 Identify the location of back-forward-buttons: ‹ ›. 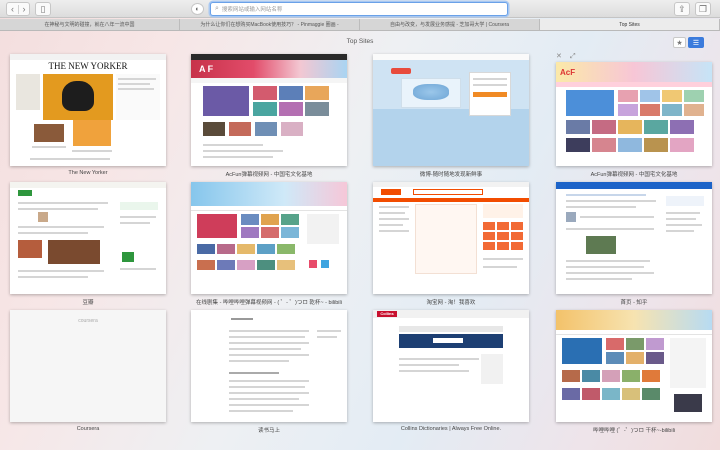
(18, 9).